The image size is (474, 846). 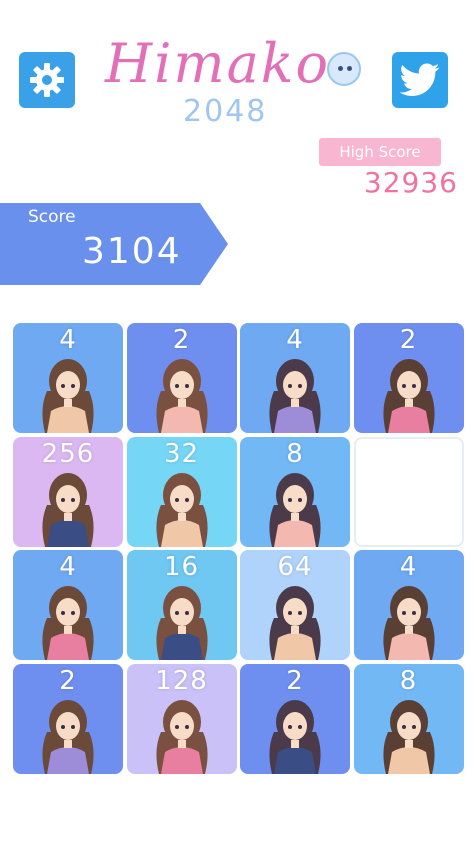 I want to click on tile-value: 256, so click(x=68, y=453).